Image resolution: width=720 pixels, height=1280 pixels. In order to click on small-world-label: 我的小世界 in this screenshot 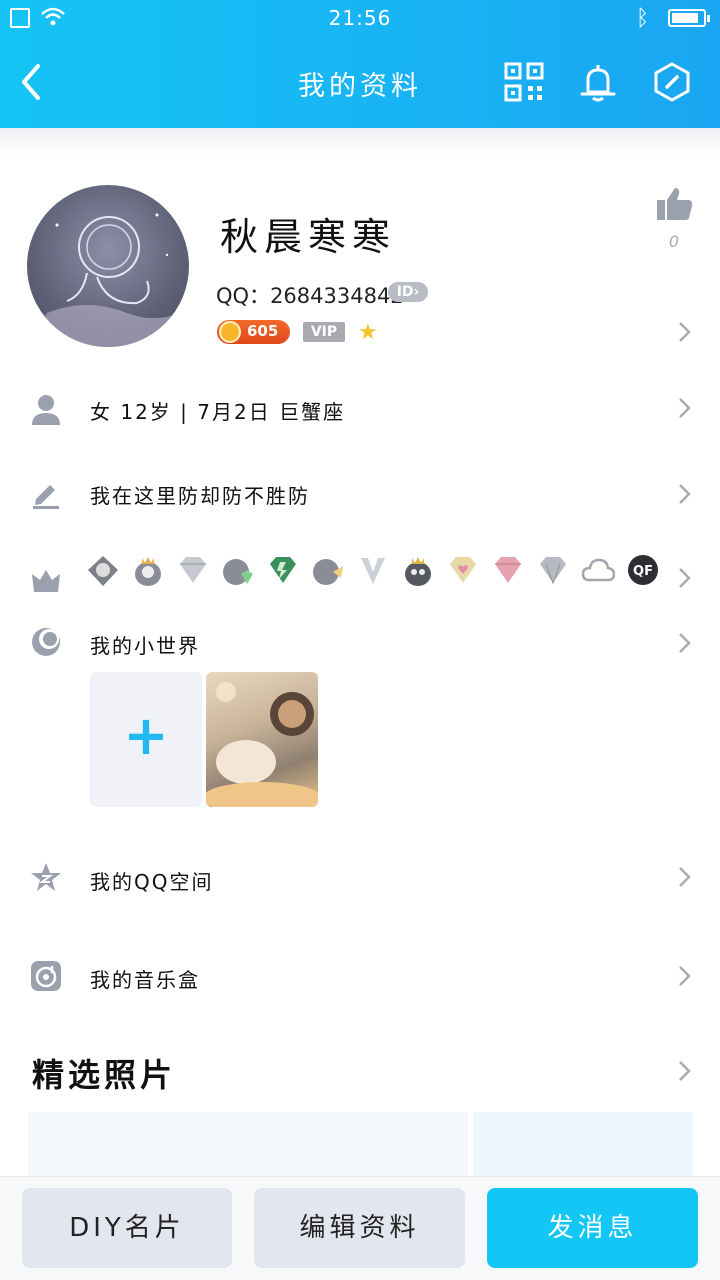, I will do `click(145, 646)`.